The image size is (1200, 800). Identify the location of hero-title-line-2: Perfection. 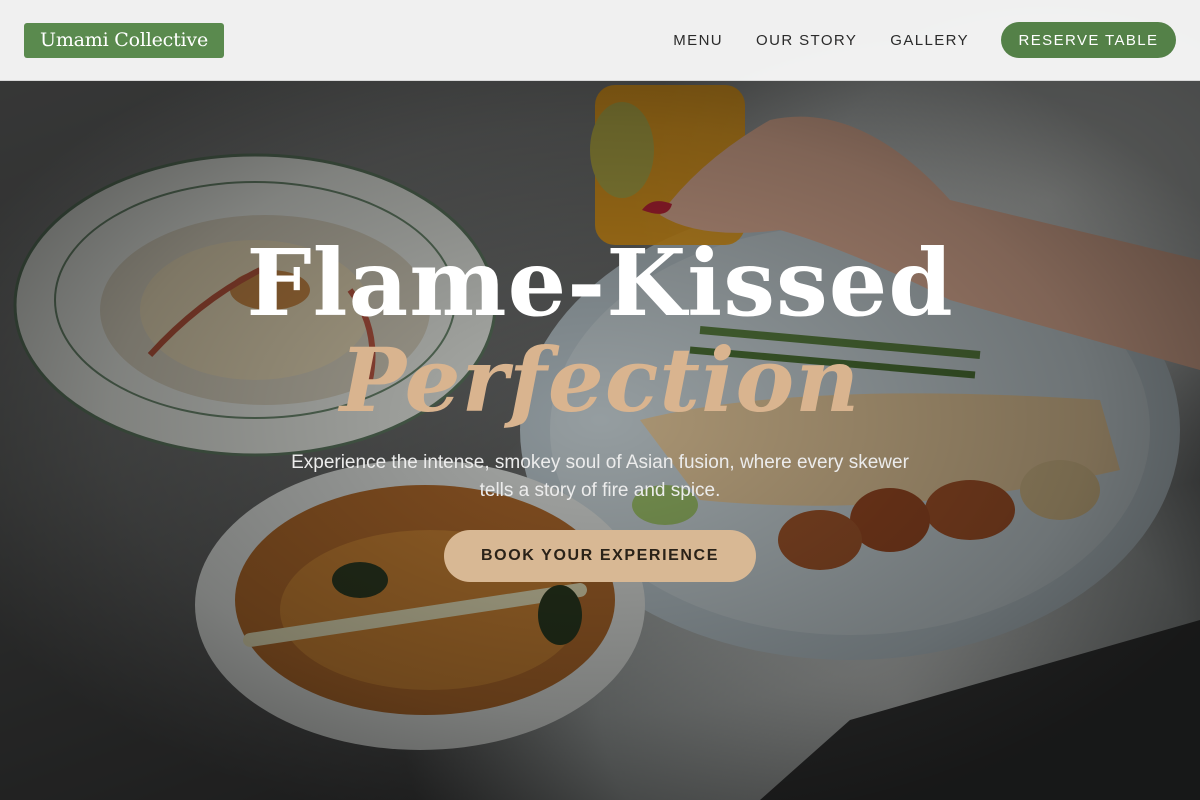
(600, 380).